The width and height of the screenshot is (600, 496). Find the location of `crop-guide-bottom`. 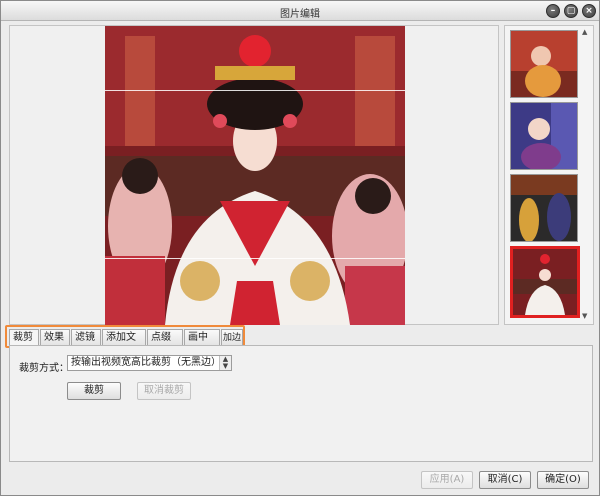

crop-guide-bottom is located at coordinates (255, 258).